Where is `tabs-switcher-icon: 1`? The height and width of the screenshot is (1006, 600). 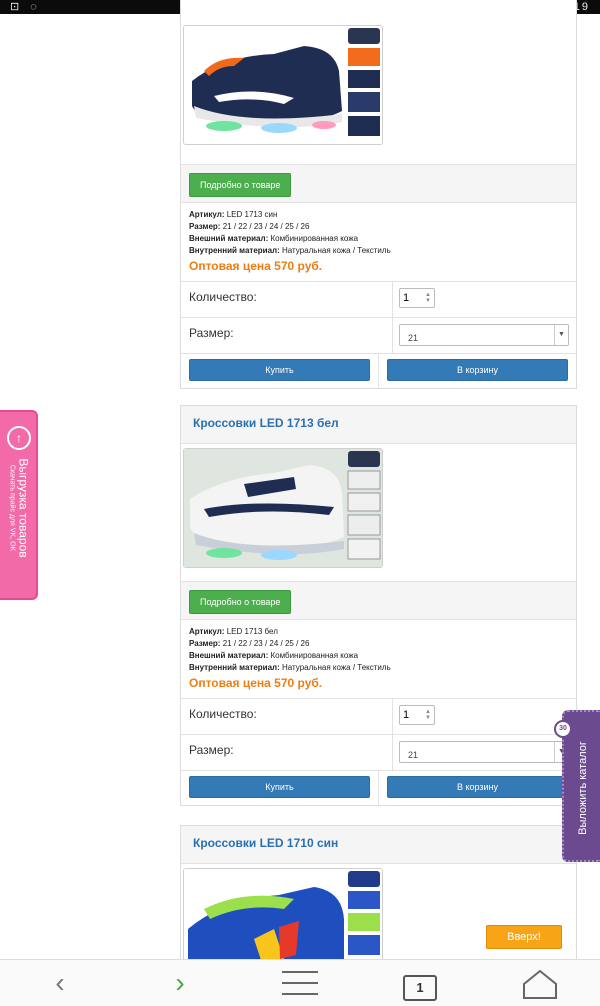 tabs-switcher-icon: 1 is located at coordinates (420, 984).